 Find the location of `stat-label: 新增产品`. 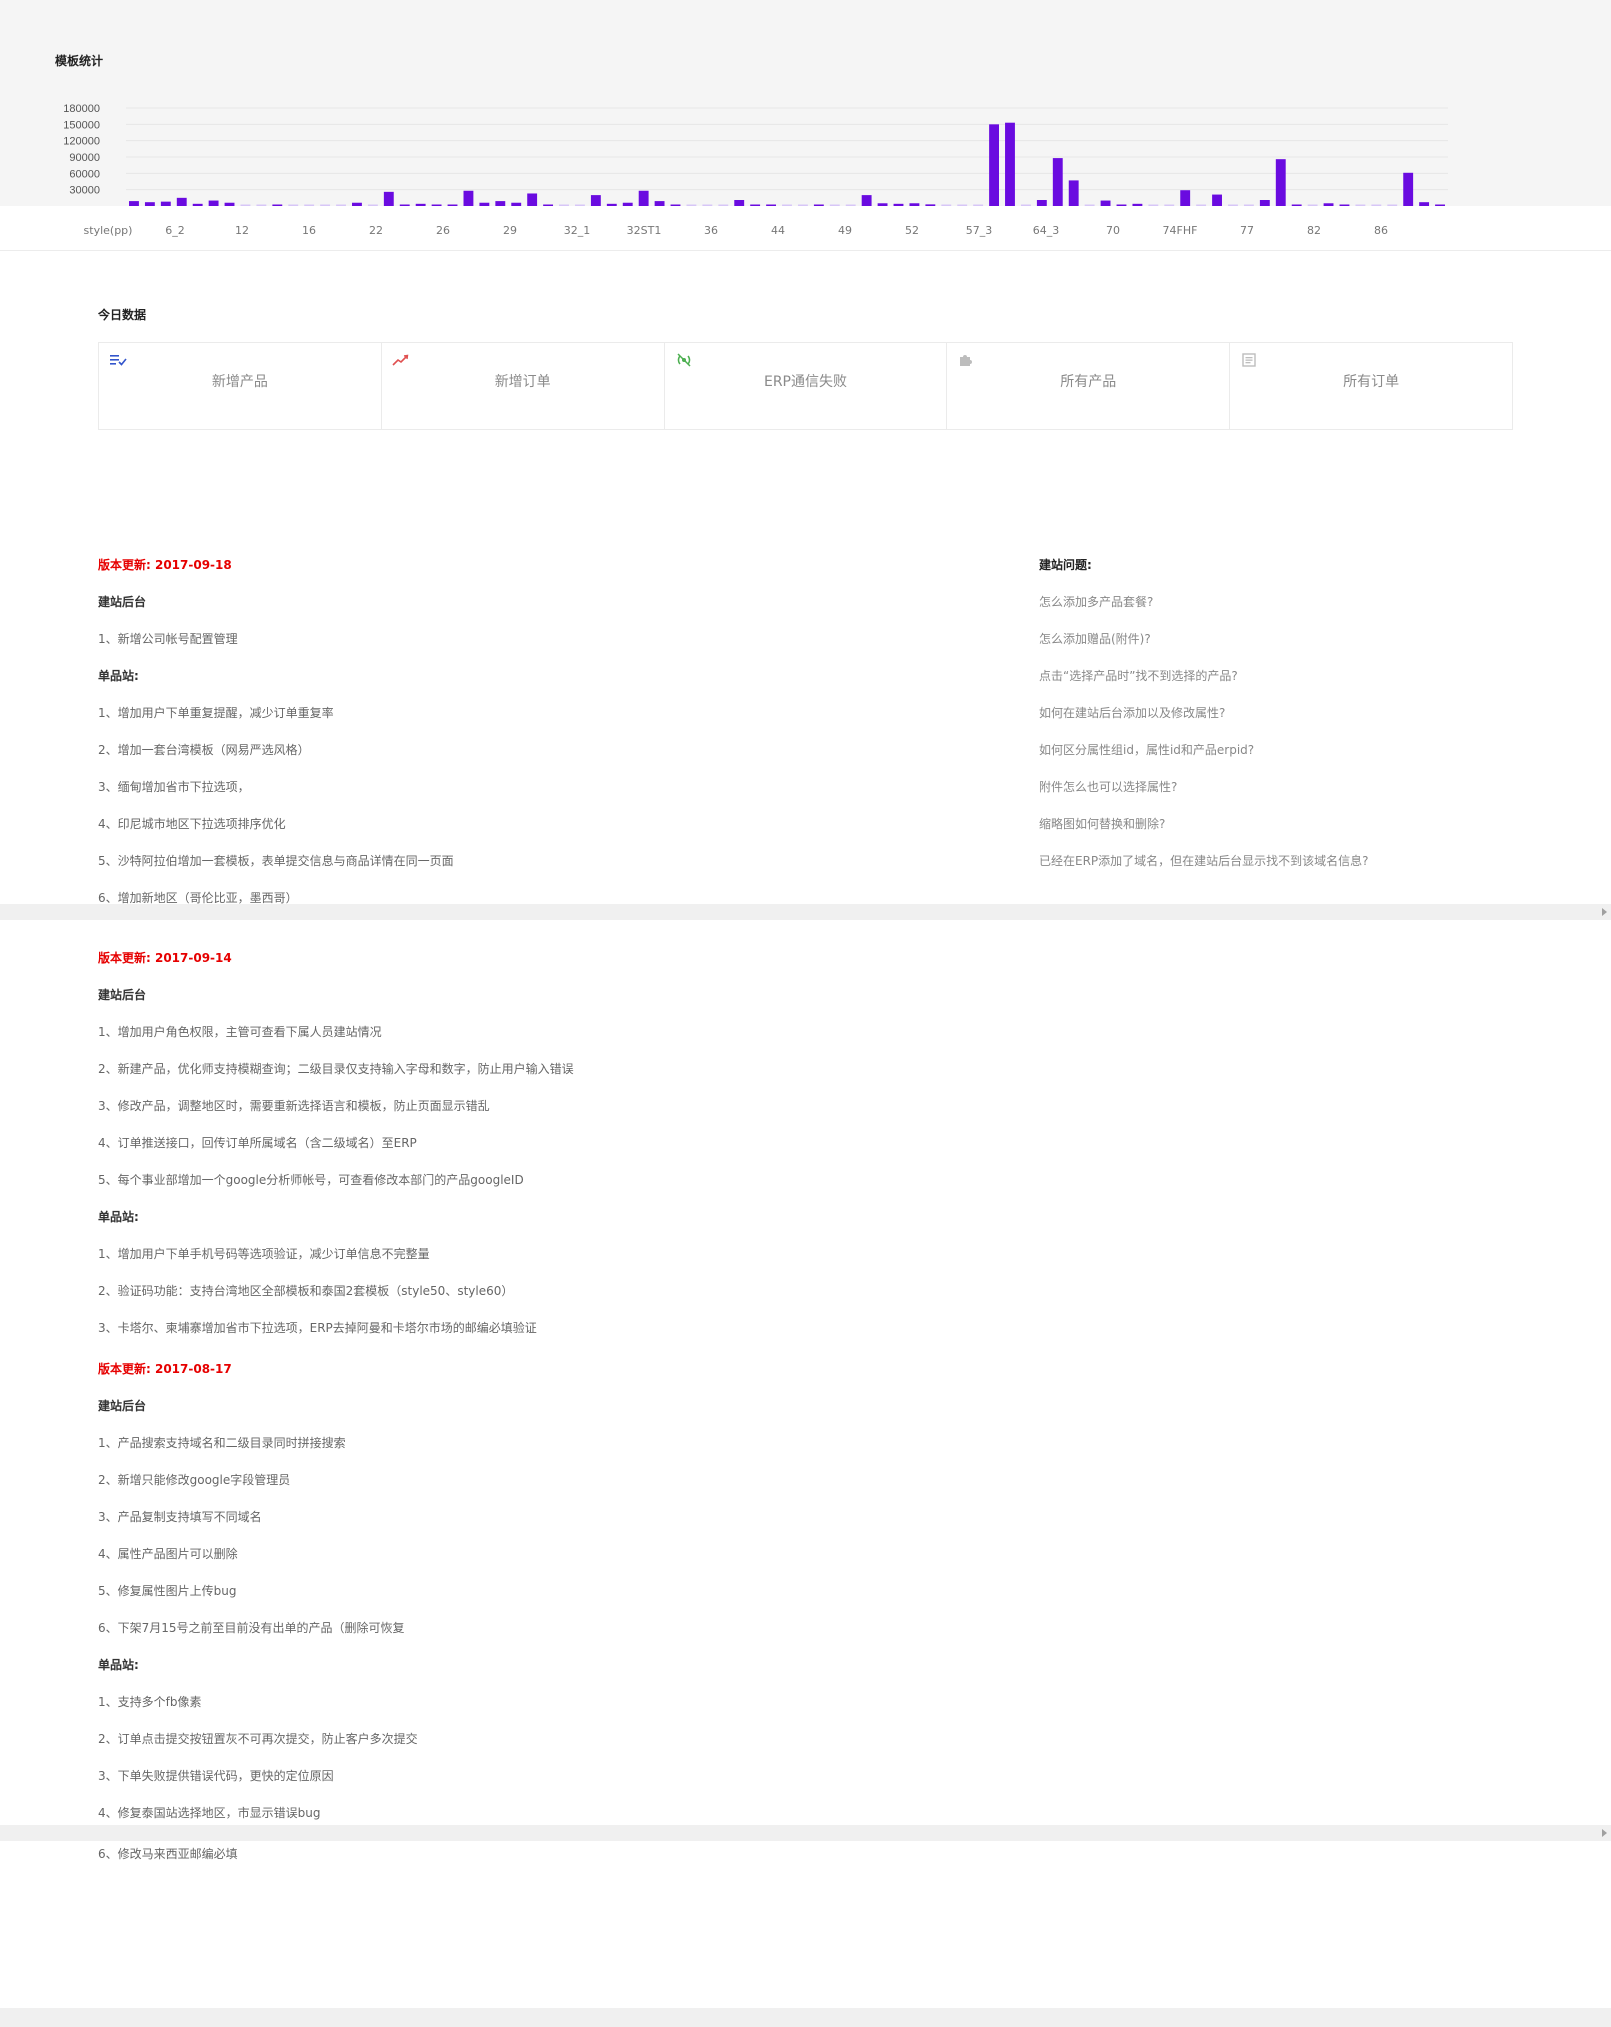

stat-label: 新增产品 is located at coordinates (239, 382).